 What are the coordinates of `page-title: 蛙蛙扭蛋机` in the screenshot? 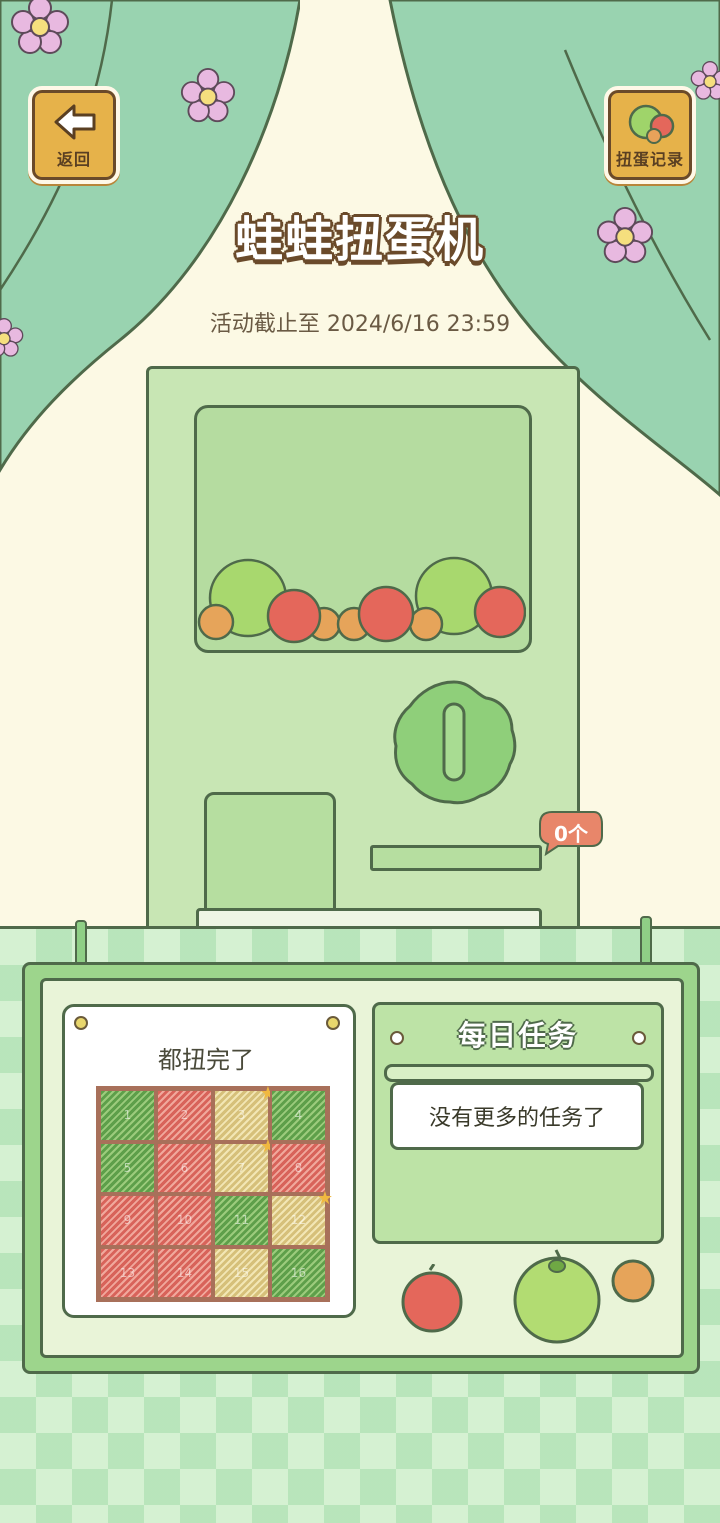 It's located at (359, 240).